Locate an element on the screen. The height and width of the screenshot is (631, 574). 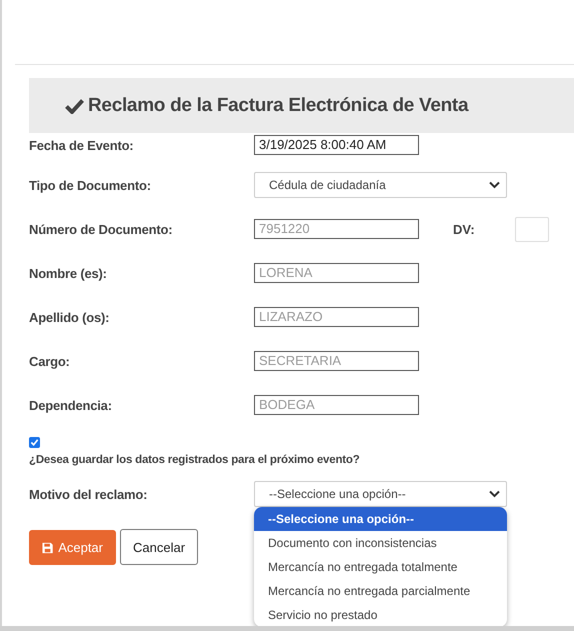
field-label: Cargo: is located at coordinates (50, 361).